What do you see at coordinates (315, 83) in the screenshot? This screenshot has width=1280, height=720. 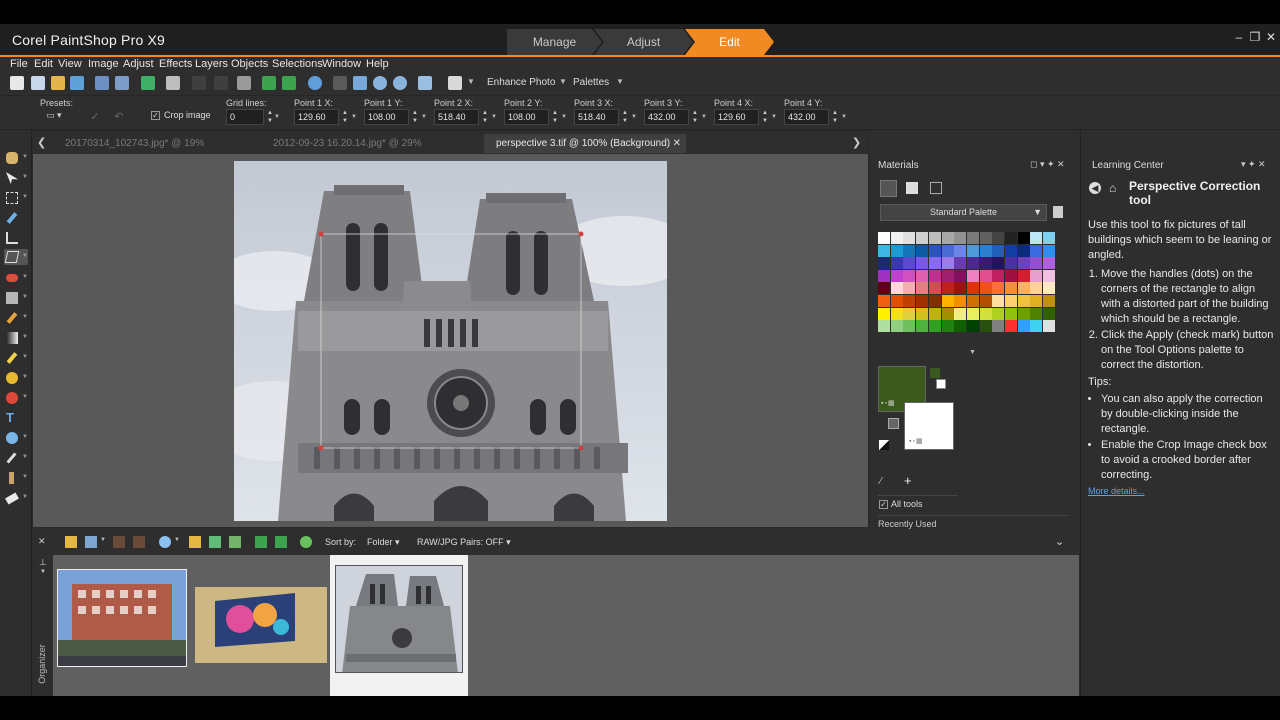 I see `info-icon` at bounding box center [315, 83].